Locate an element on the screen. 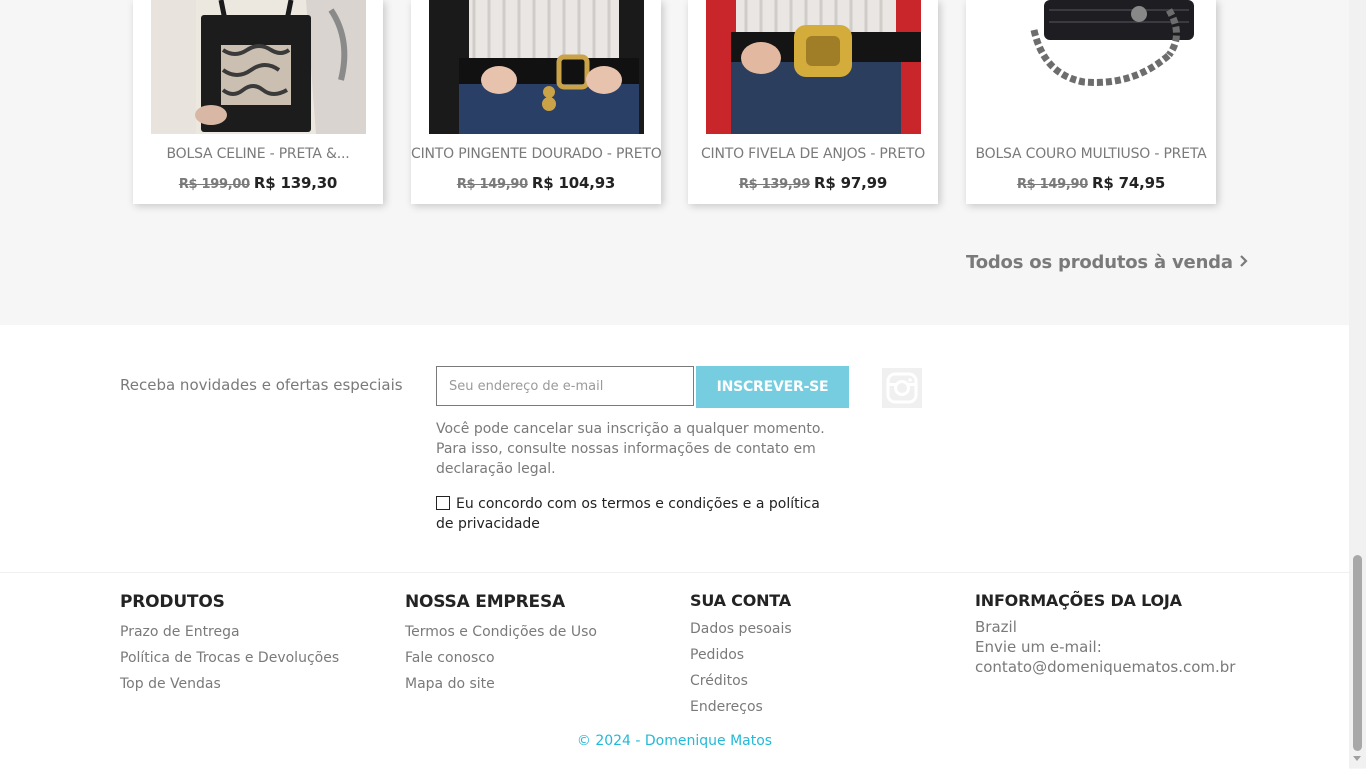 This screenshot has height=769, width=1366. footer-heading: NOSSA EMPRESA is located at coordinates (485, 602).